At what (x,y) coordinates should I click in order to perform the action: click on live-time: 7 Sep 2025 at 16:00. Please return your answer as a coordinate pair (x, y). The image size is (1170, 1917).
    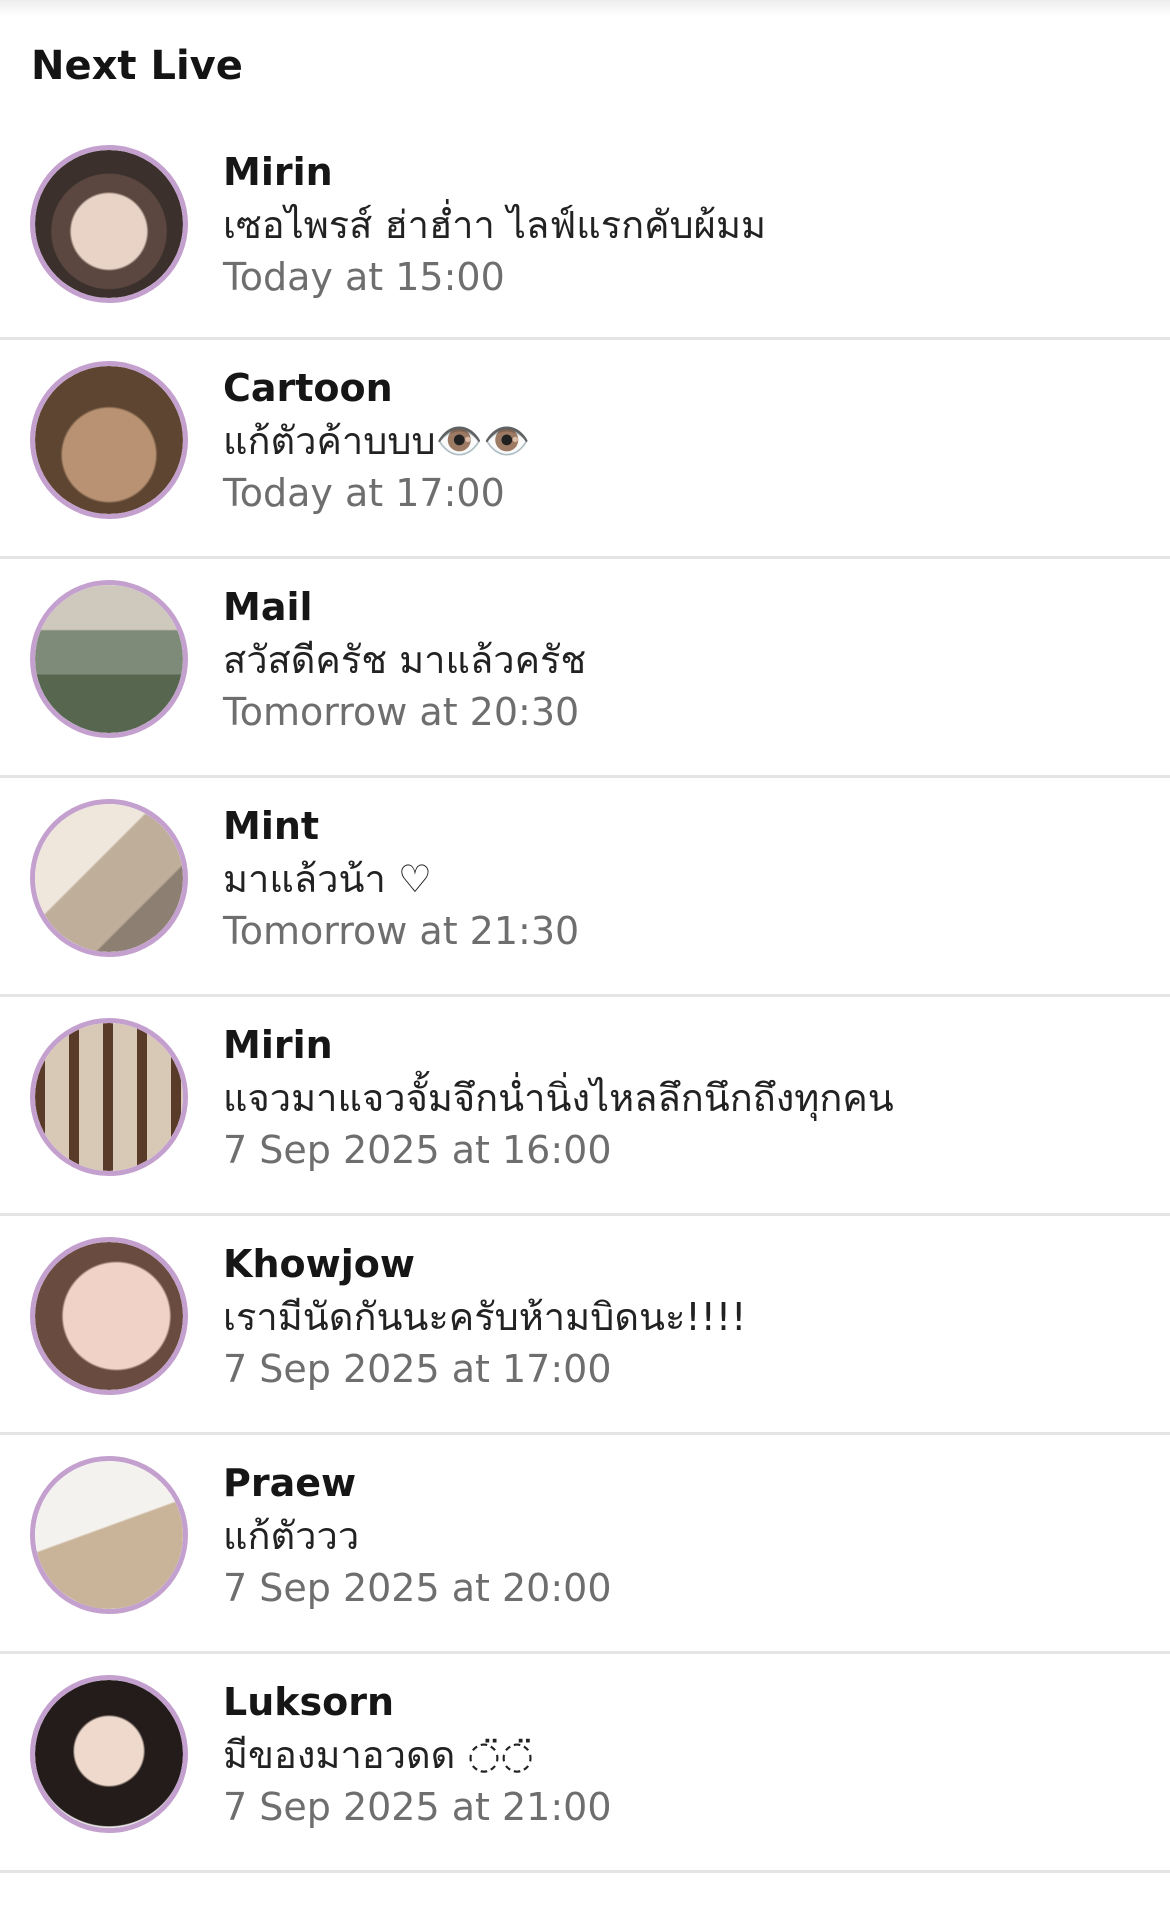
    Looking at the image, I should click on (417, 1150).